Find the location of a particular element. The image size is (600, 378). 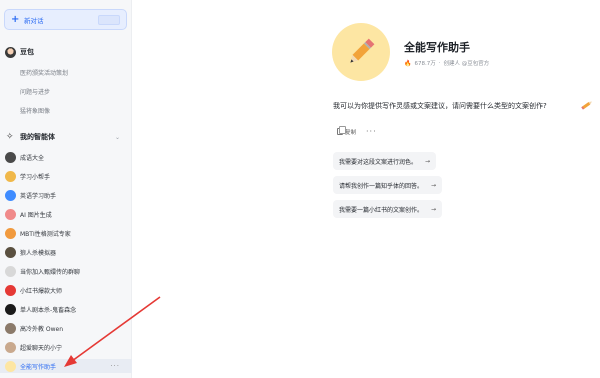

suggestion-text: 我需要对这段文案进行润色。 is located at coordinates (378, 162).